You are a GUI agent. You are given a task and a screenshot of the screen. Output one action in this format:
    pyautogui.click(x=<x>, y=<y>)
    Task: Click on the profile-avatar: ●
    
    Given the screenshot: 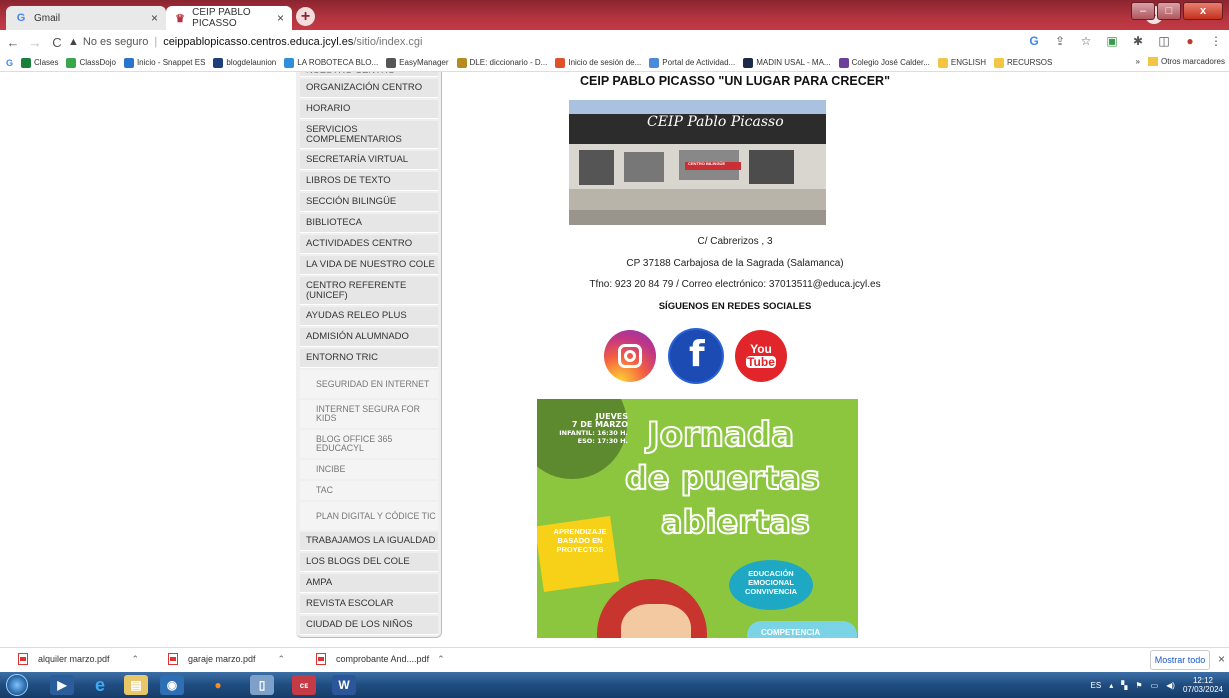 What is the action you would take?
    pyautogui.click(x=1190, y=41)
    